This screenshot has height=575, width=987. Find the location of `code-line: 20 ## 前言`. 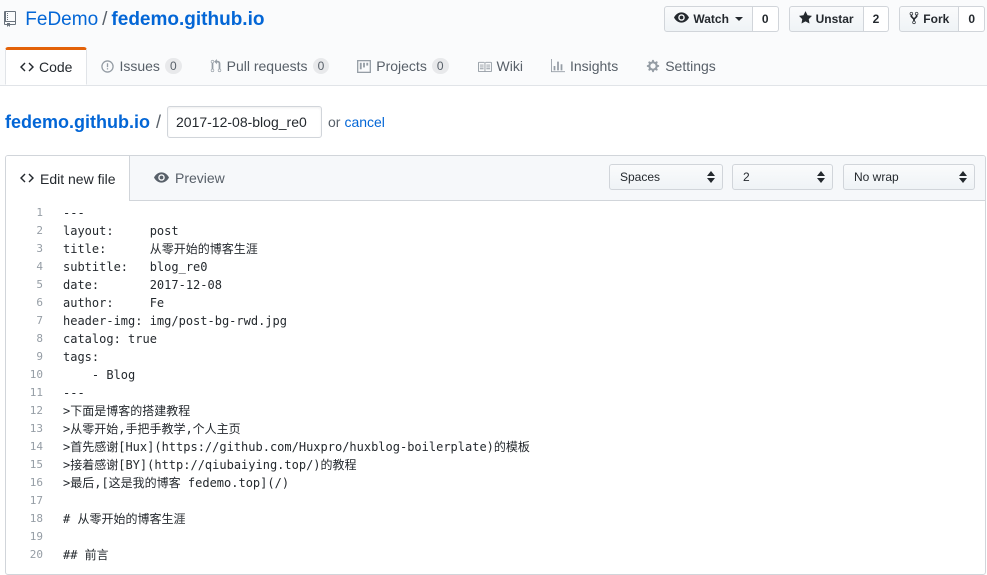

code-line: 20 ## 前言 is located at coordinates (495, 555).